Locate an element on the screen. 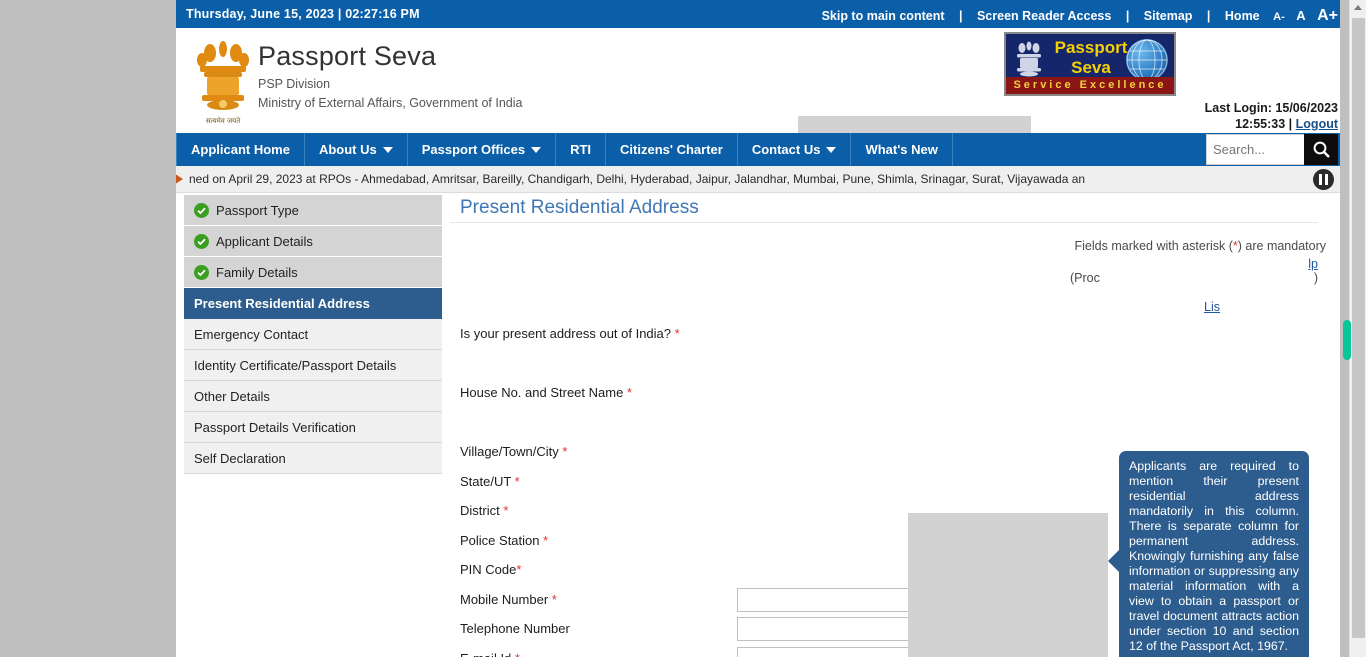 The image size is (1366, 657). ticker-pause-button is located at coordinates (1323, 179).